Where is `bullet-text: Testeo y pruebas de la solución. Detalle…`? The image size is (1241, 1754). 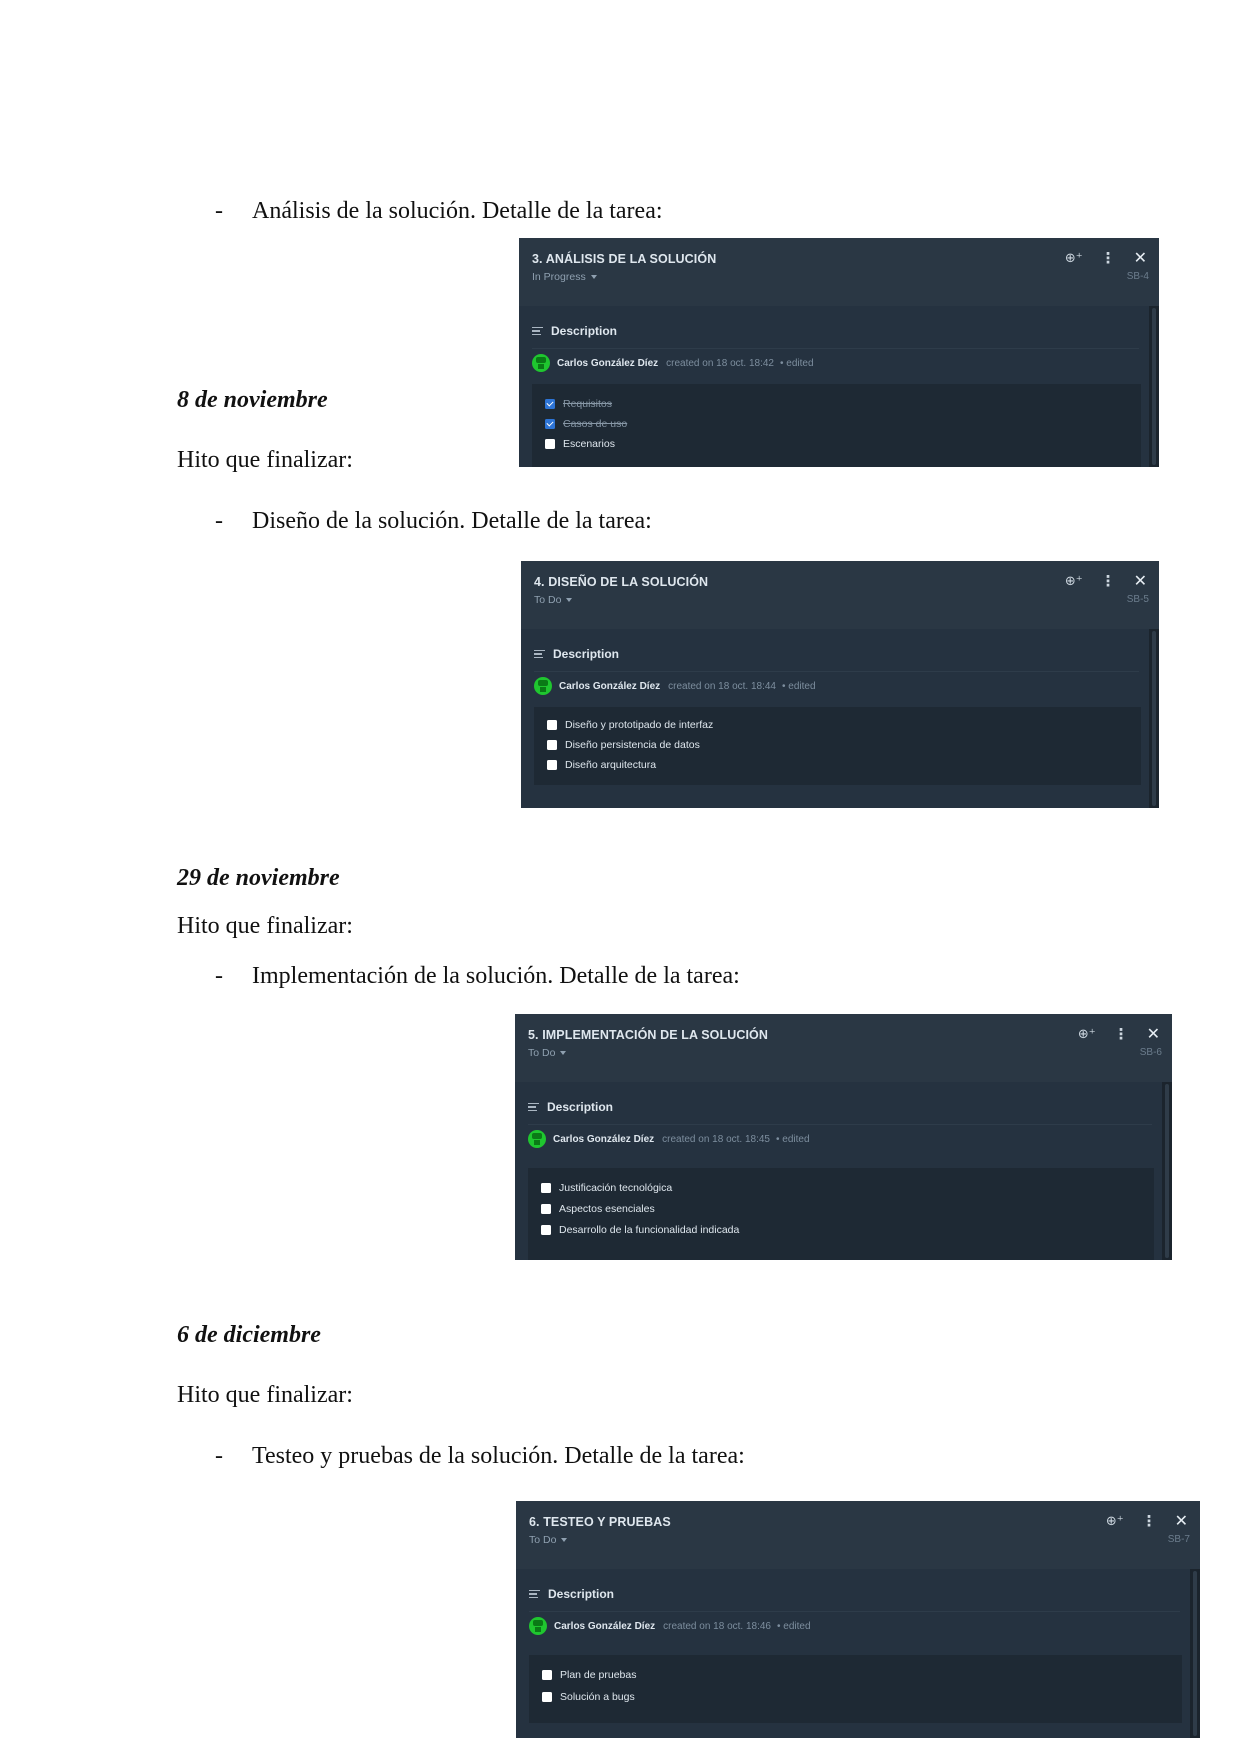 bullet-text: Testeo y pruebas de la solución. Detalle… is located at coordinates (498, 1456).